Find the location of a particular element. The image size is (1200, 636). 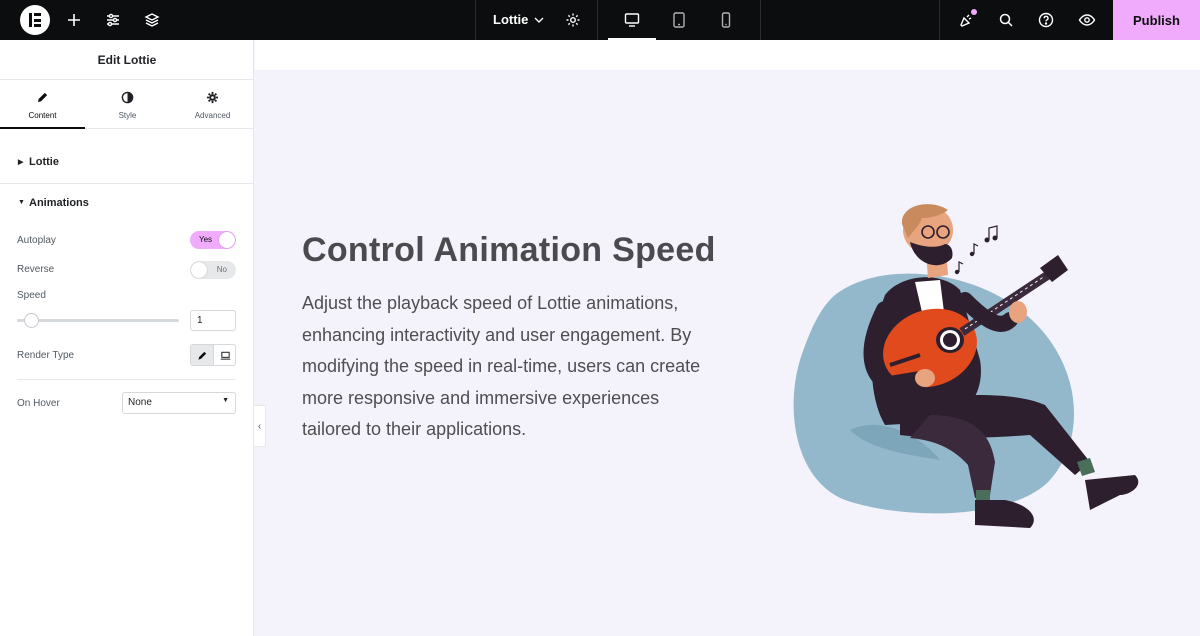

tab-advanced-label: Advanced is located at coordinates (212, 115).